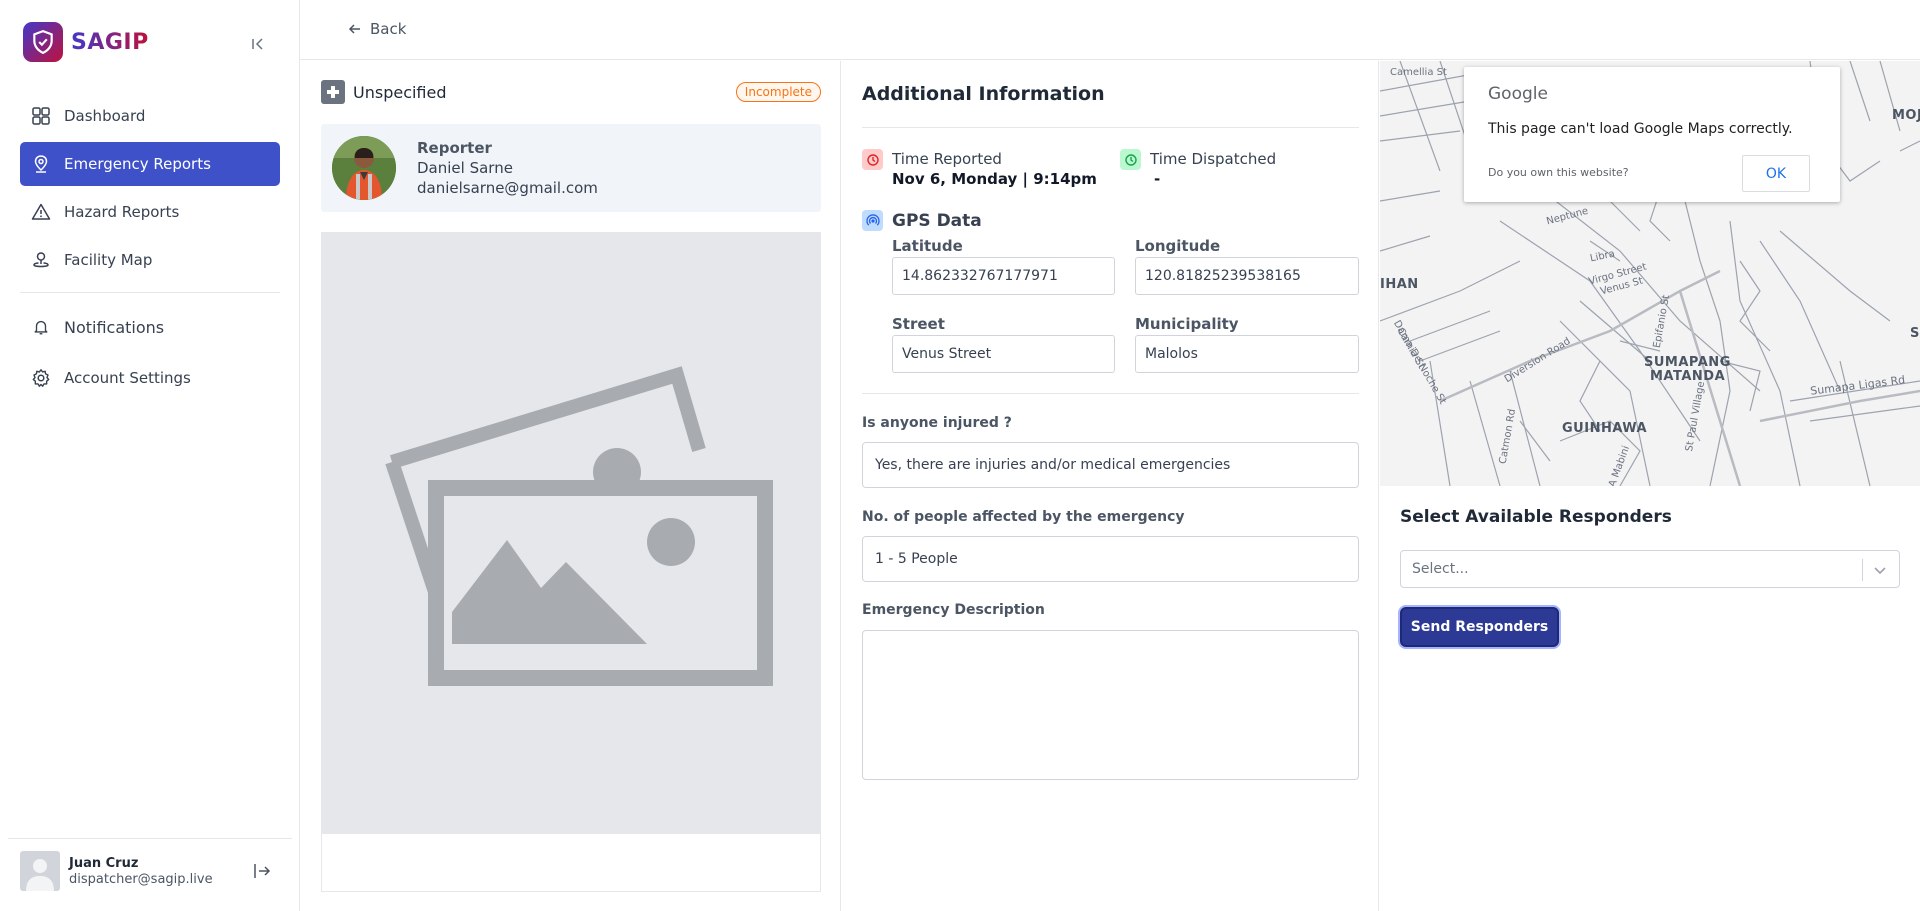 The image size is (1920, 911). Describe the element at coordinates (1198, 169) in the screenshot. I see `time-dispatched: Time Dispatched -` at that location.